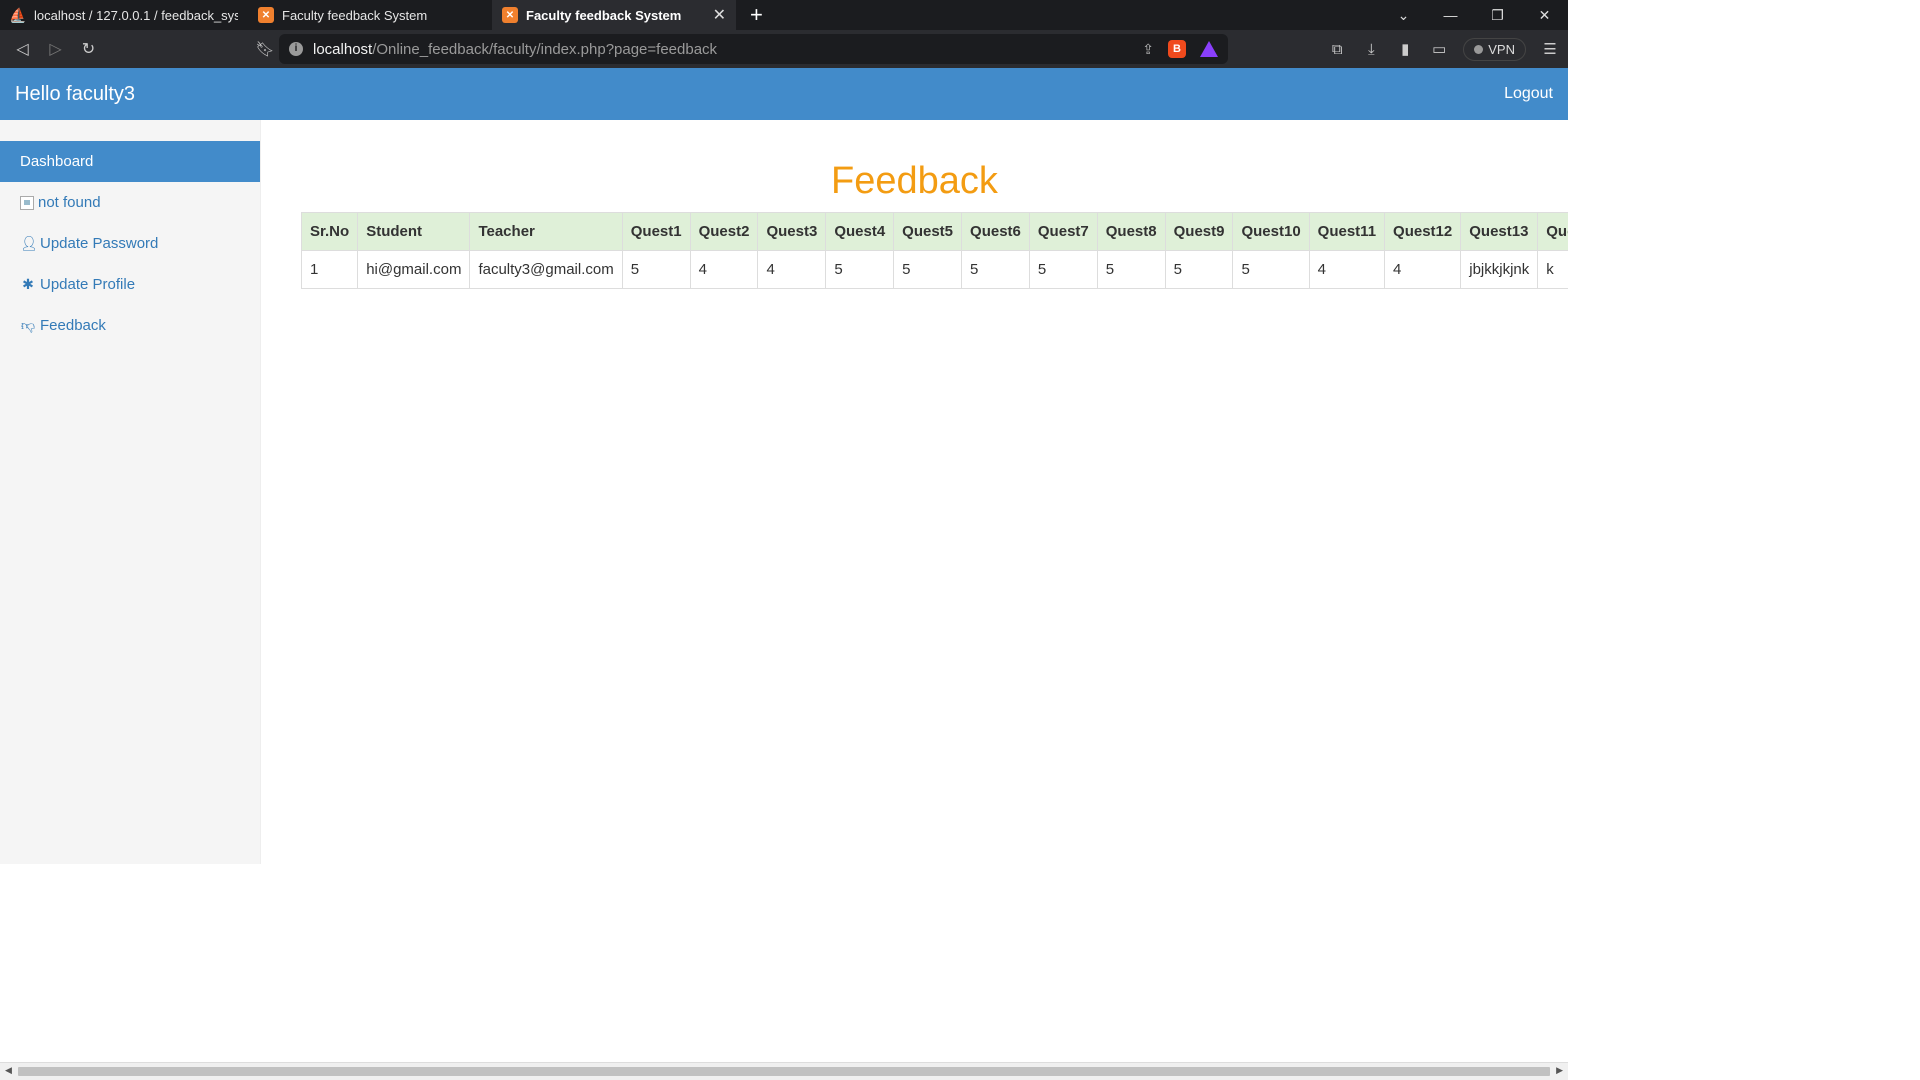 The height and width of the screenshot is (1080, 1920). I want to click on column-header: Teacher, so click(546, 231).